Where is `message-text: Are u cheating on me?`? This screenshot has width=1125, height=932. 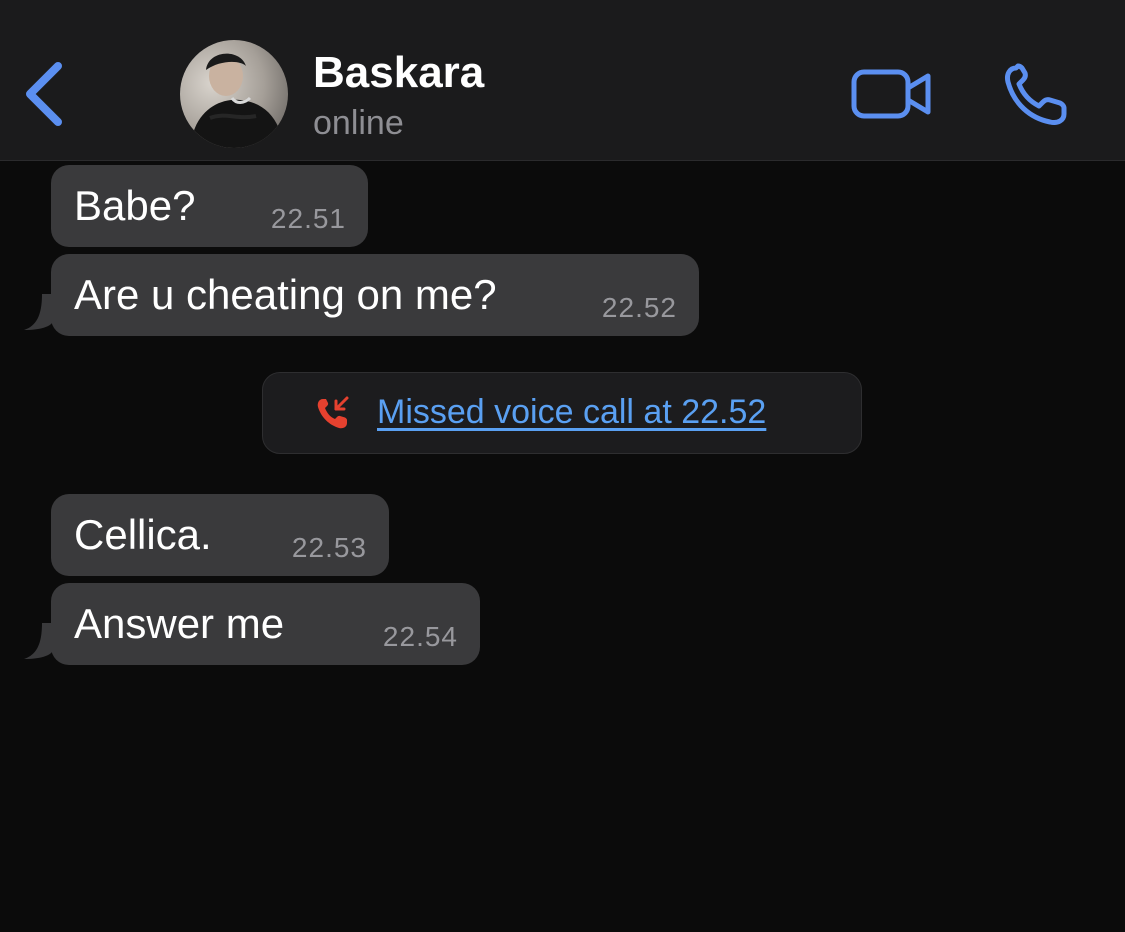
message-text: Are u cheating on me? is located at coordinates (285, 294).